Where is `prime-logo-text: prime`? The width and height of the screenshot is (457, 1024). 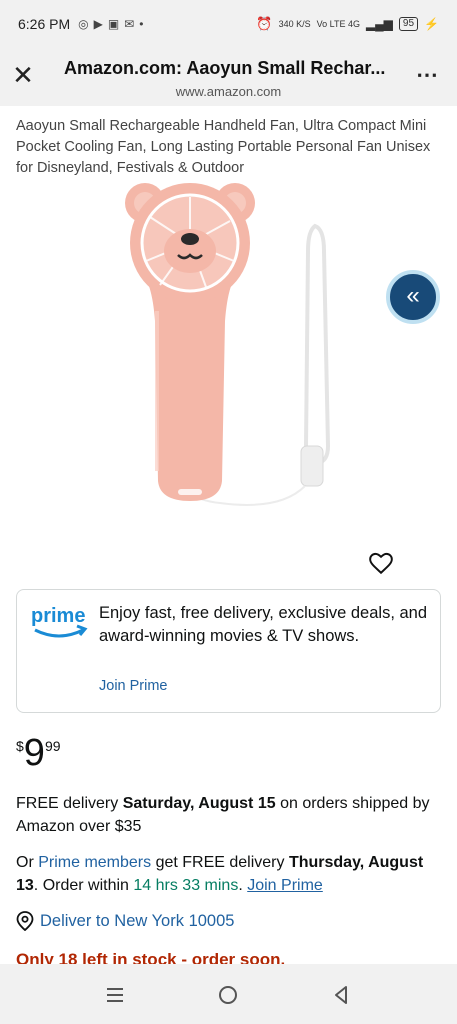 prime-logo-text: prime is located at coordinates (58, 616).